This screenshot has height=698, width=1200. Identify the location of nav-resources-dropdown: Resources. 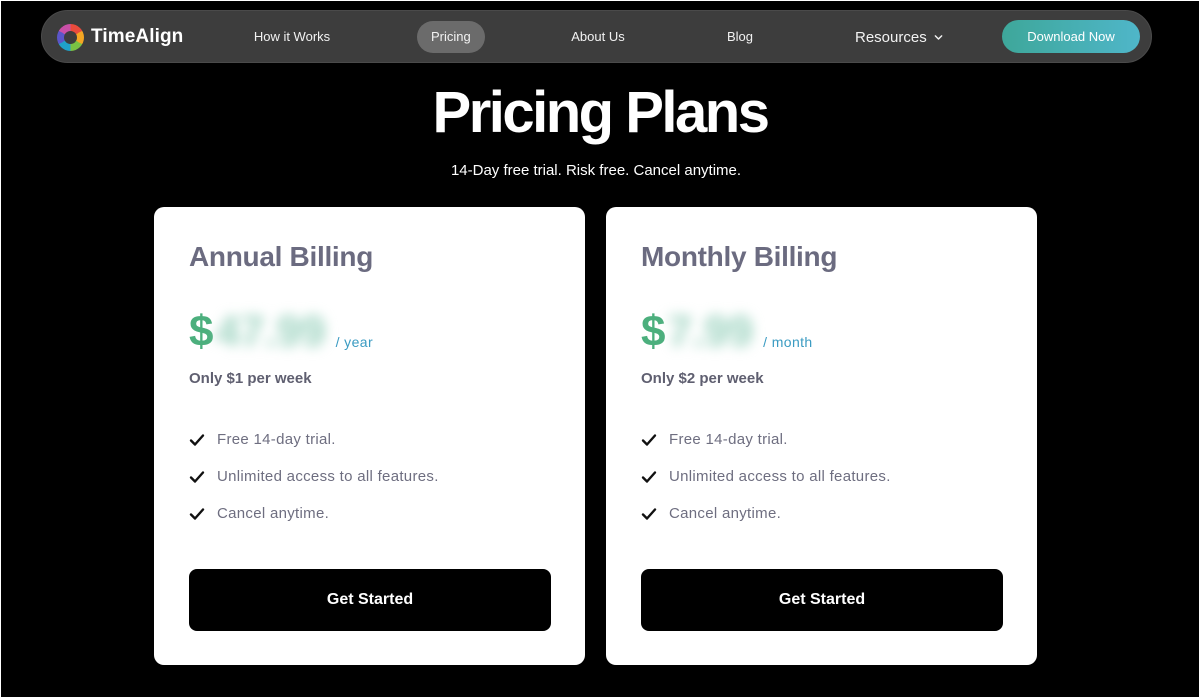
(899, 37).